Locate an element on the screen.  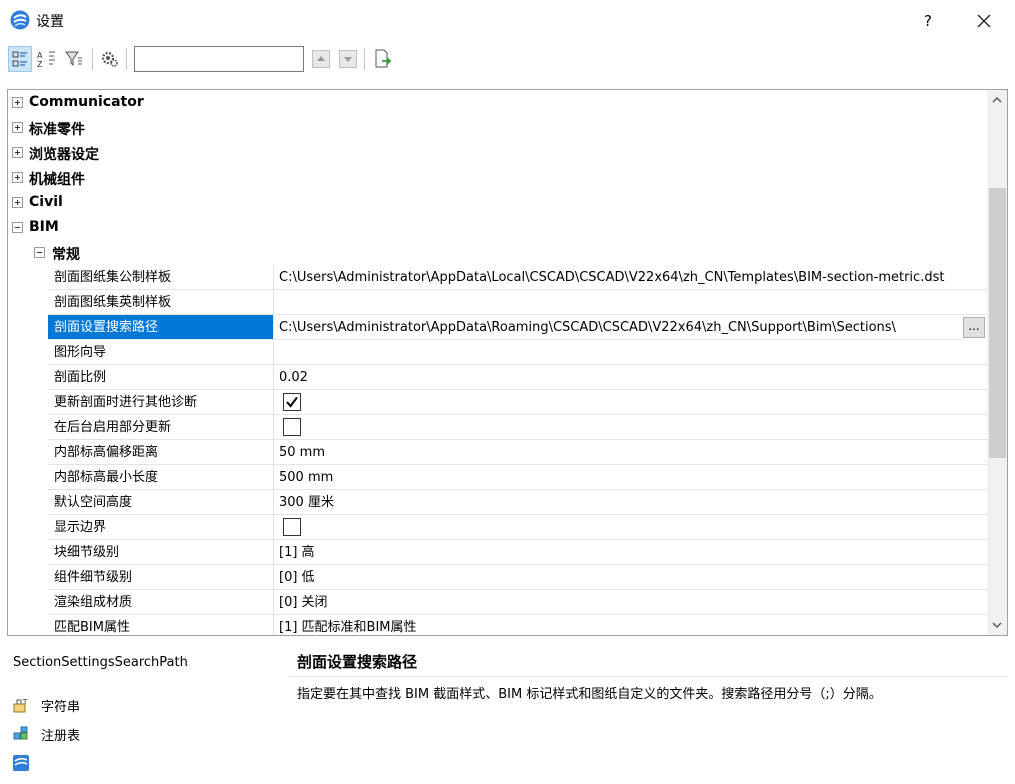
string-type-icon: T is located at coordinates (20, 705).